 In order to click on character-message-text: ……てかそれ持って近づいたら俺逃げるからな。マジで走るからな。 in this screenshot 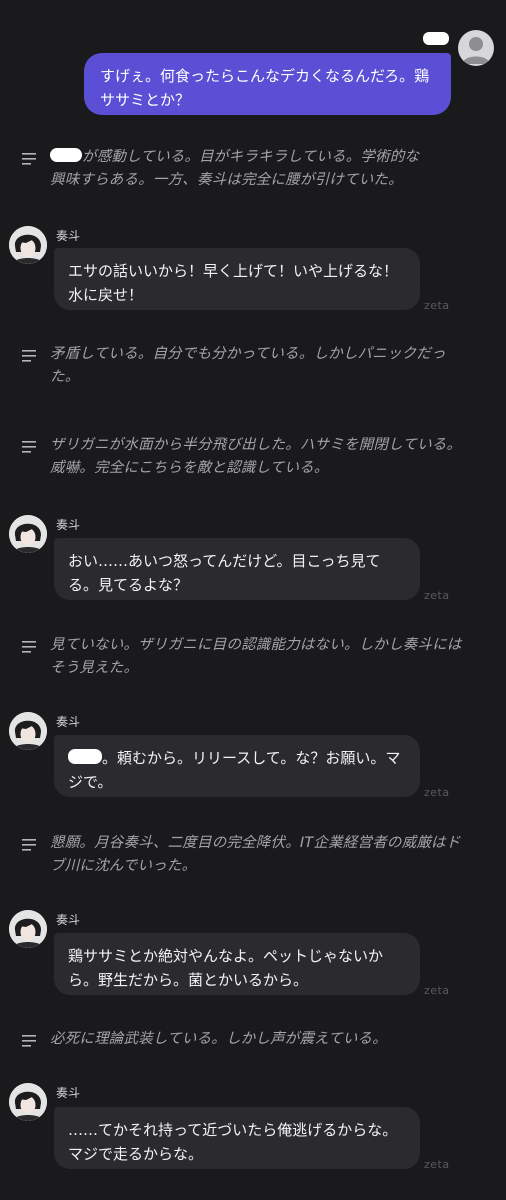, I will do `click(233, 1142)`.